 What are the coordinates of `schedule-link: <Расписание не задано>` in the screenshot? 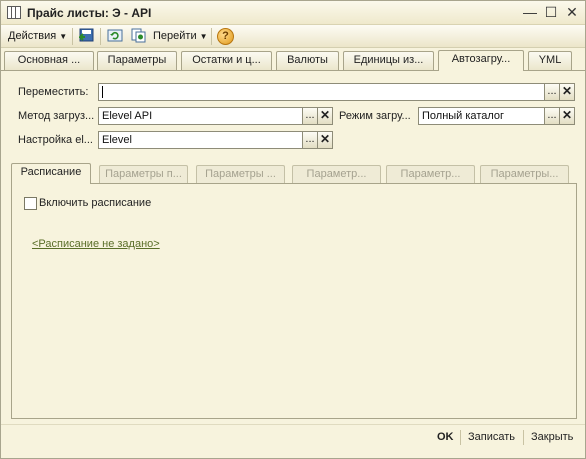 It's located at (96, 244).